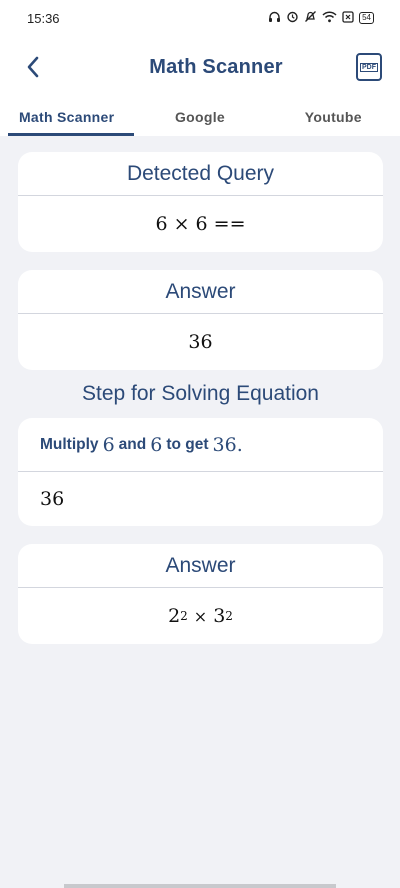  I want to click on step-operand-a: 6, so click(108, 444).